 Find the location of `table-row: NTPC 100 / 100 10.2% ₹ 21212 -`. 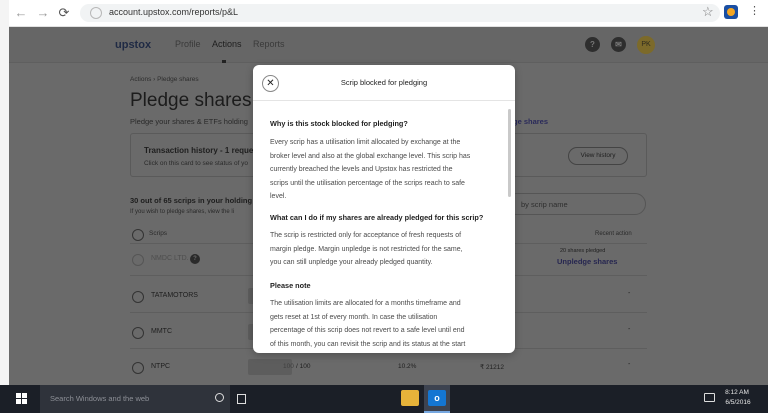

table-row: NTPC 100 / 100 10.2% ₹ 21212 - is located at coordinates (388, 368).